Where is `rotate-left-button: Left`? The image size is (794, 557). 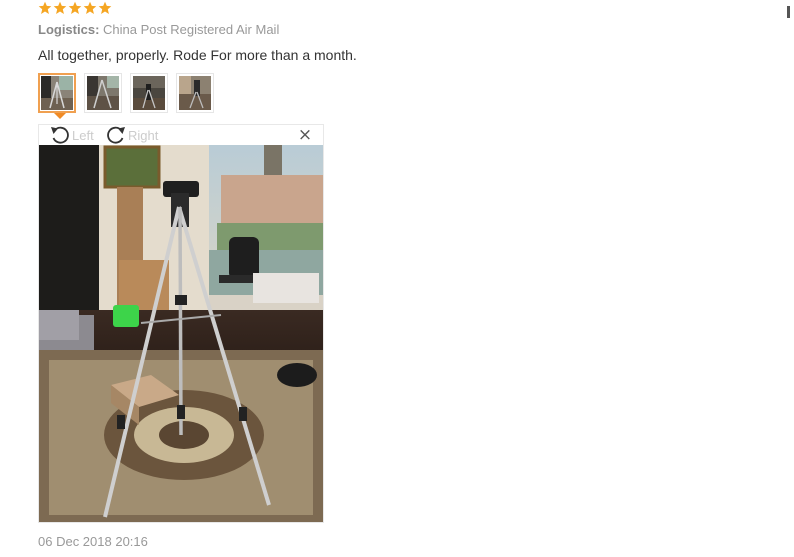
rotate-left-button: Left is located at coordinates (71, 135).